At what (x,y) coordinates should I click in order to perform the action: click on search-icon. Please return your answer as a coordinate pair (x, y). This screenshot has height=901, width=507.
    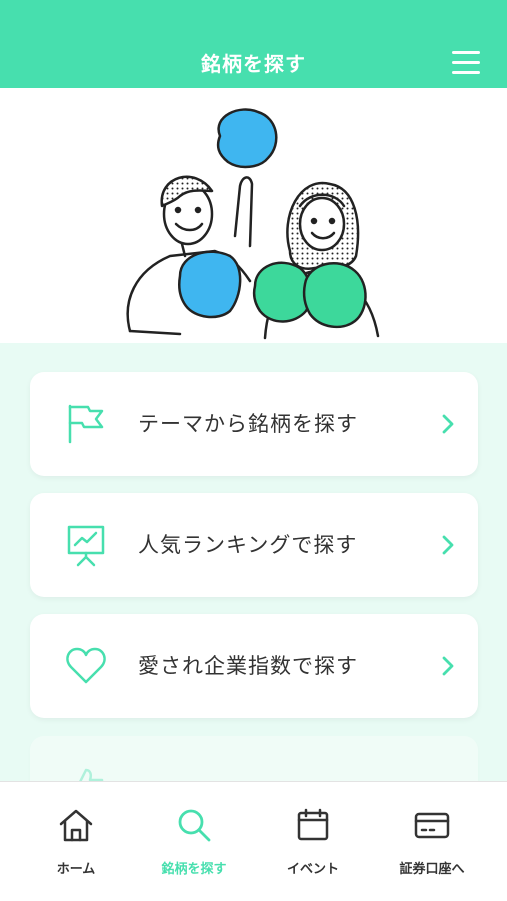
    Looking at the image, I should click on (194, 825).